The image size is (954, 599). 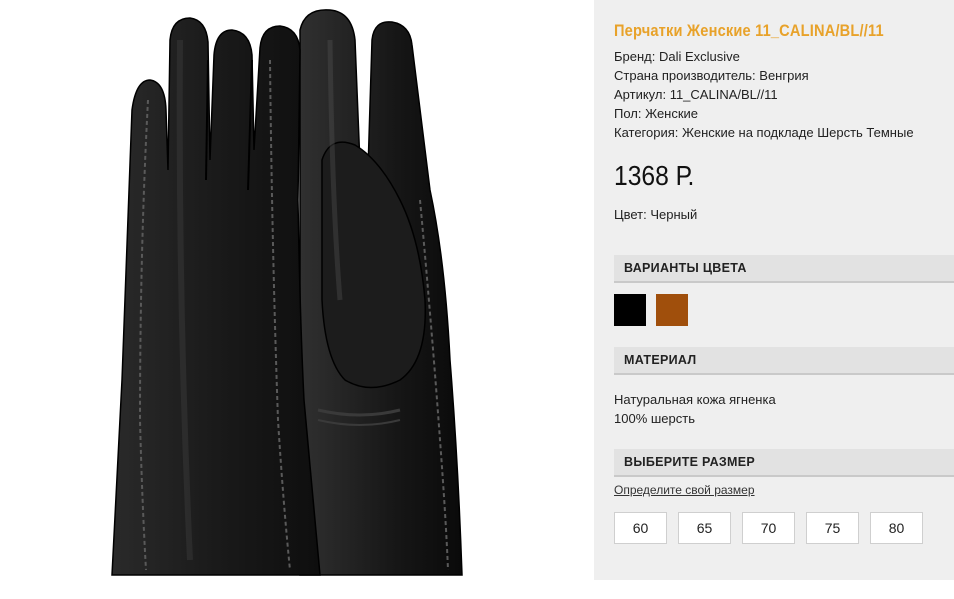 I want to click on material-line: Натуральная кожа ягненка, so click(x=695, y=399).